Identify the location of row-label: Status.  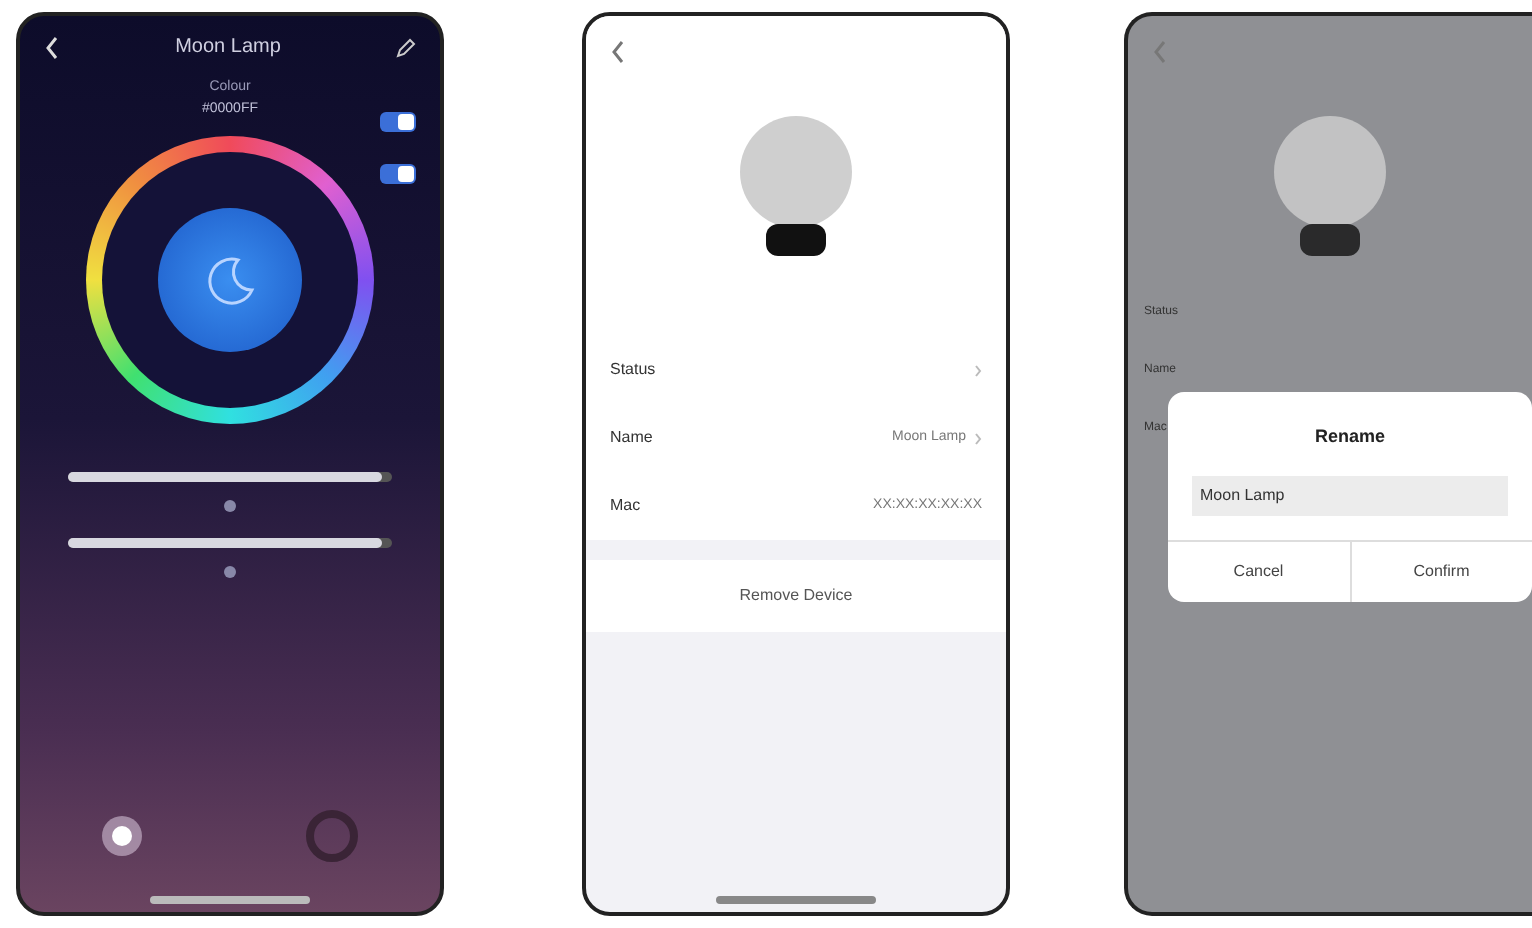
(633, 370).